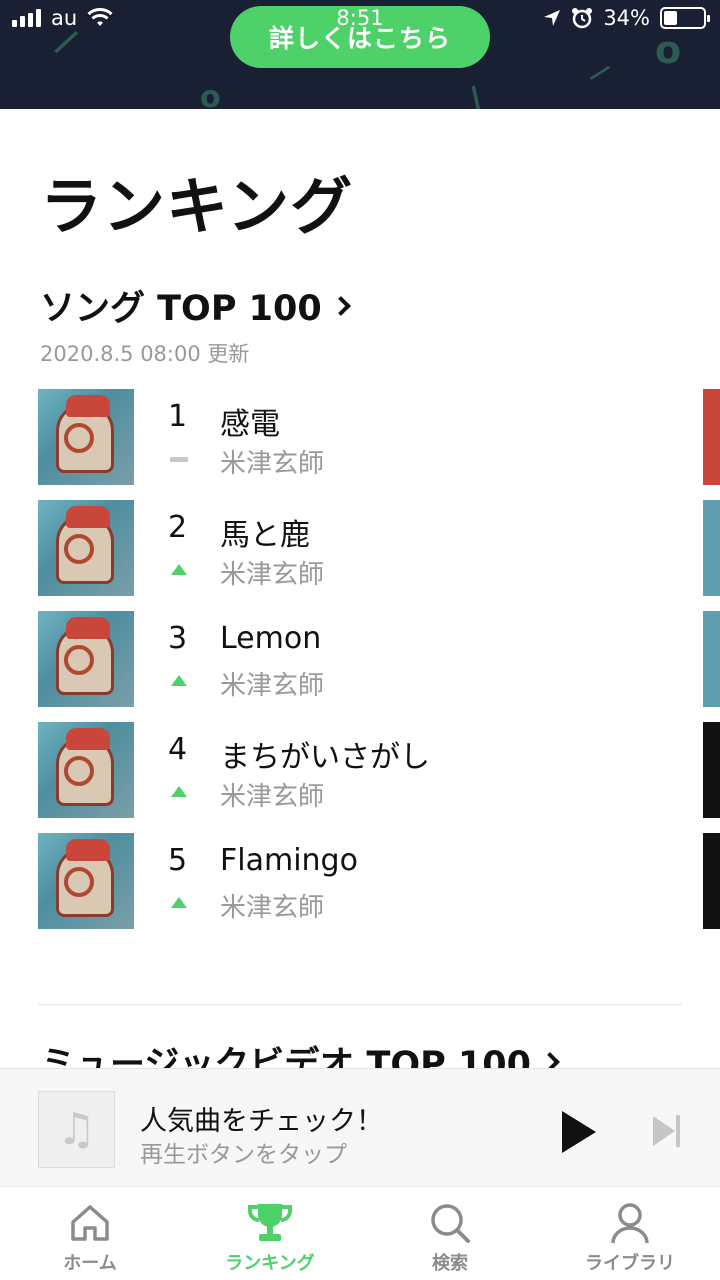 The width and height of the screenshot is (720, 1280). What do you see at coordinates (76, 1129) in the screenshot?
I see `music-note-icon: ♫` at bounding box center [76, 1129].